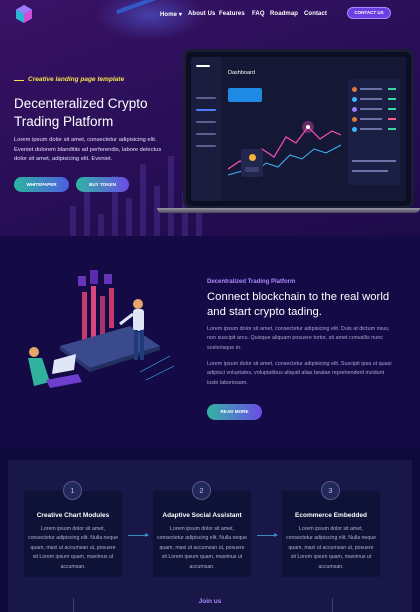  I want to click on contact-us-button: CONTACT US, so click(369, 13).